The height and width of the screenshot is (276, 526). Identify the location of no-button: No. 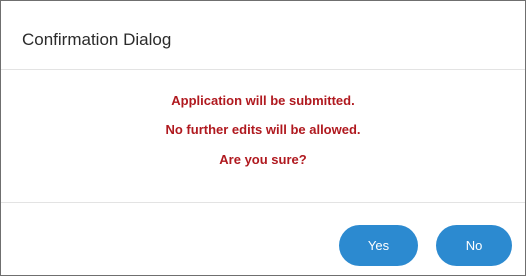
(474, 245).